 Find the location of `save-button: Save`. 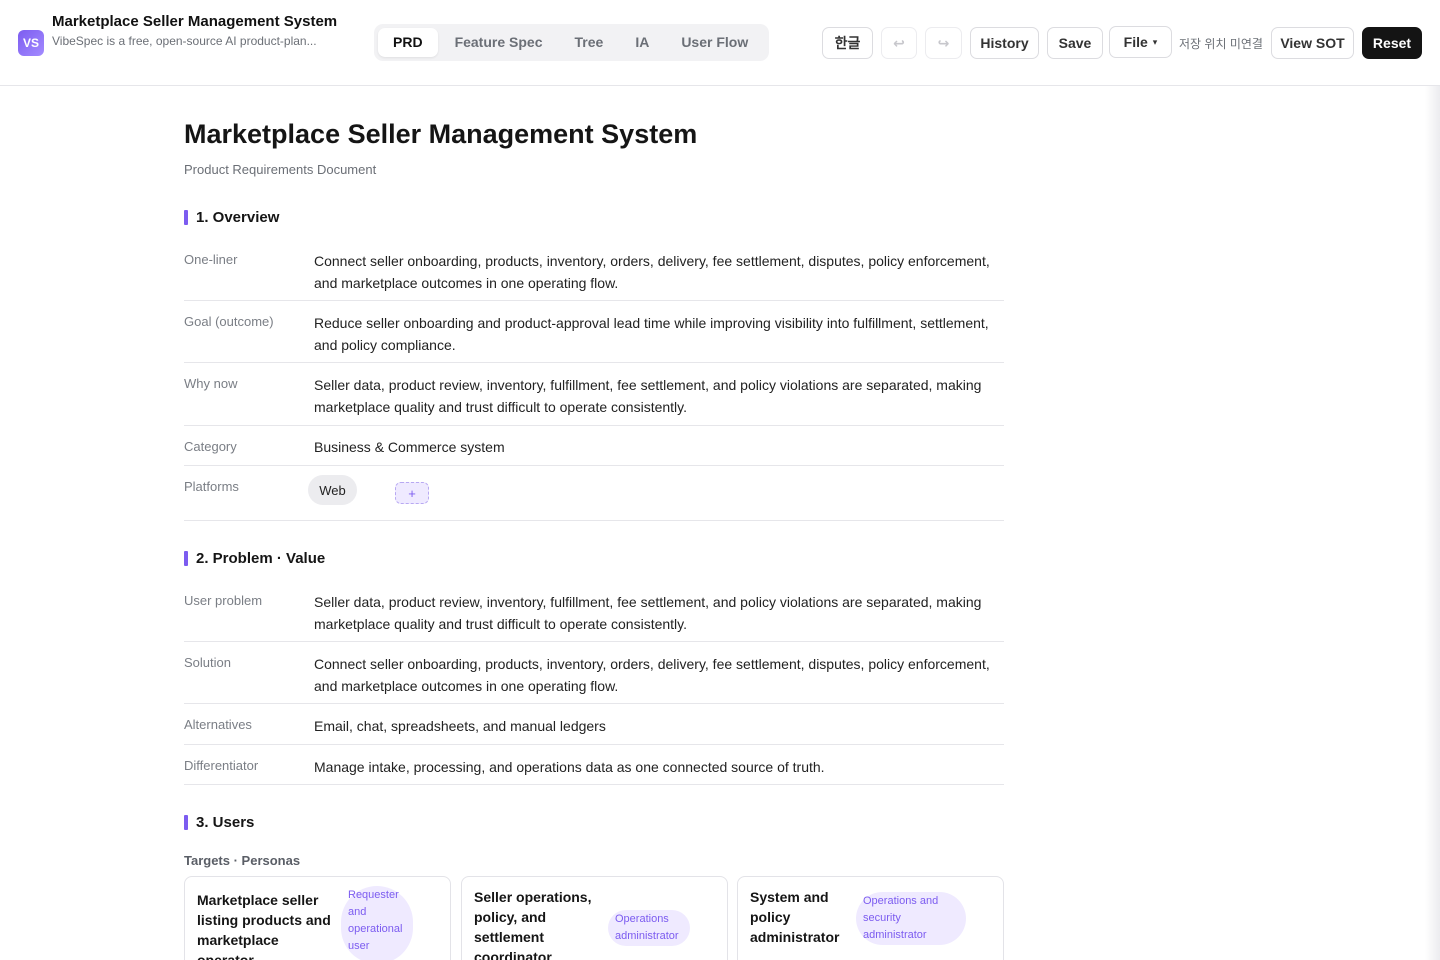

save-button: Save is located at coordinates (1075, 43).